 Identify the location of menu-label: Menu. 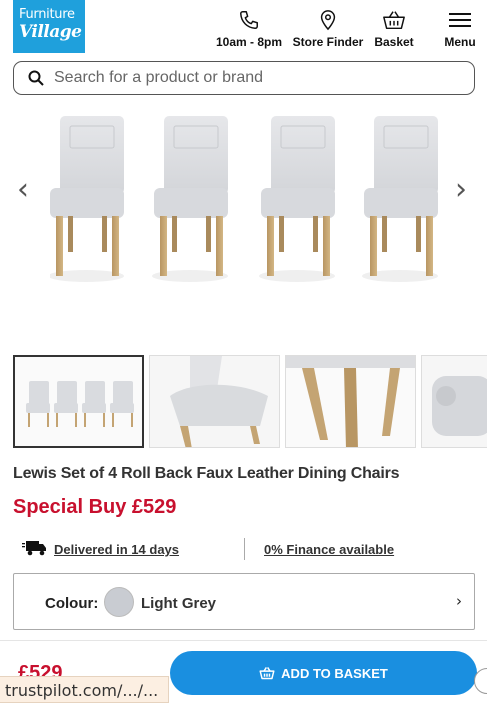
(460, 42).